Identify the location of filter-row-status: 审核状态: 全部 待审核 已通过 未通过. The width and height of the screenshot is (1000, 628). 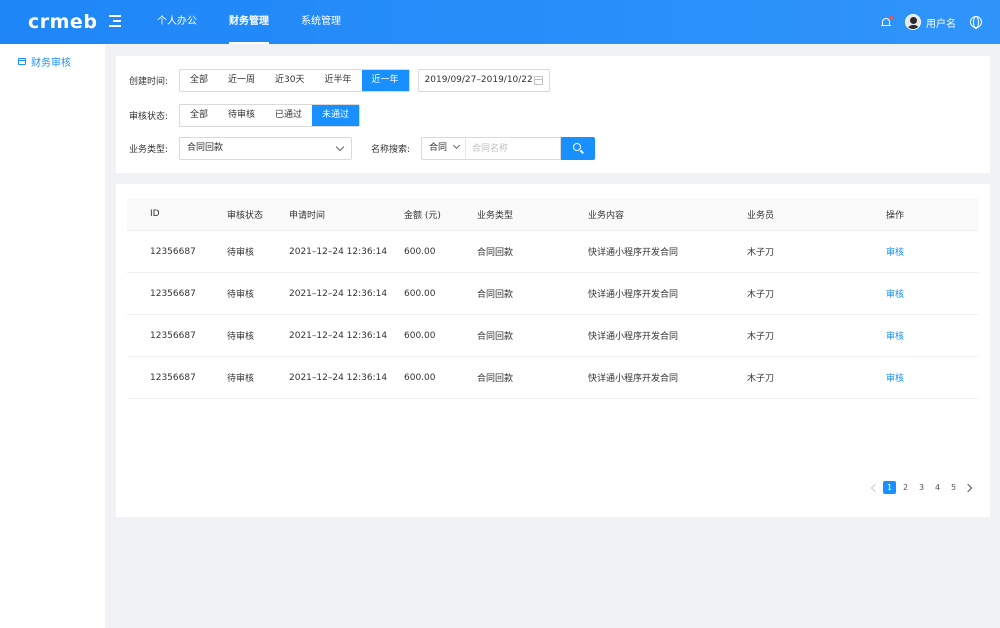
(245, 115).